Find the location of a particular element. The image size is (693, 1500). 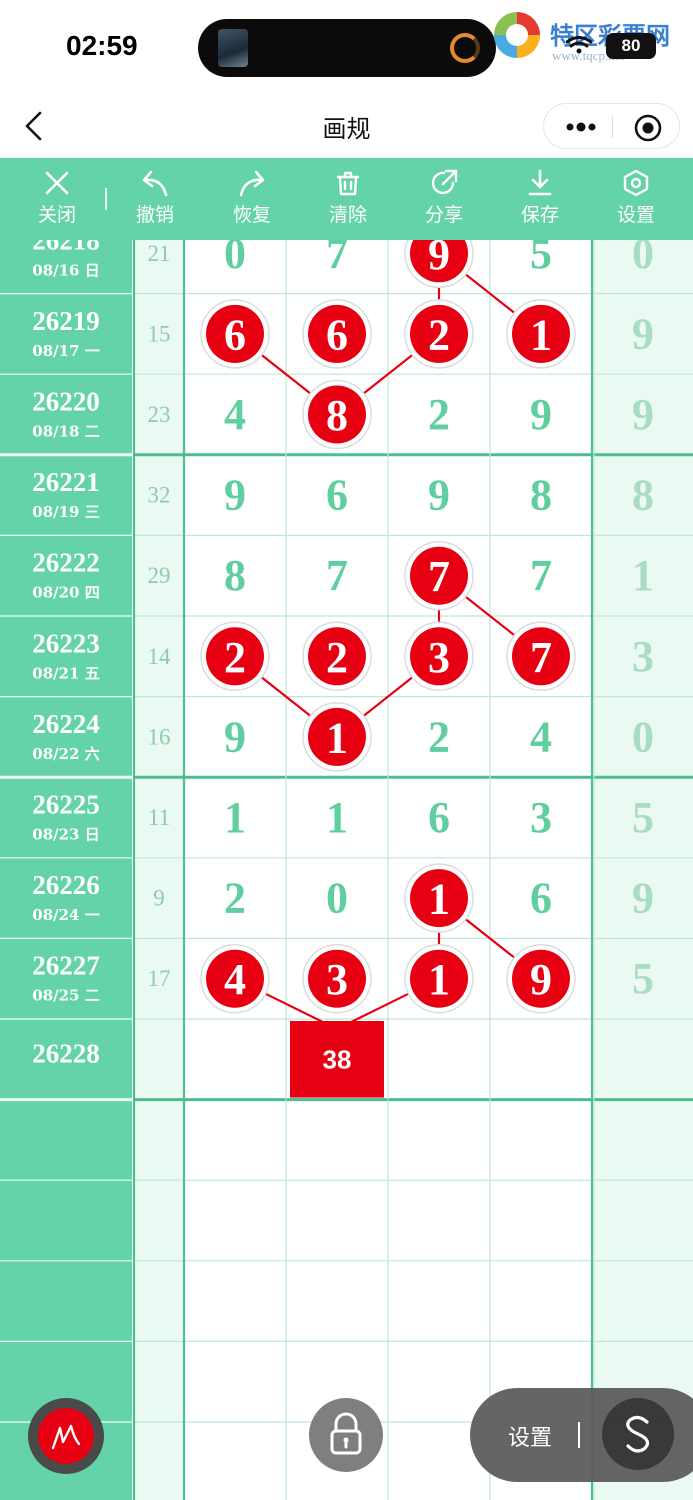

issue-number: 26223 is located at coordinates (66, 643).